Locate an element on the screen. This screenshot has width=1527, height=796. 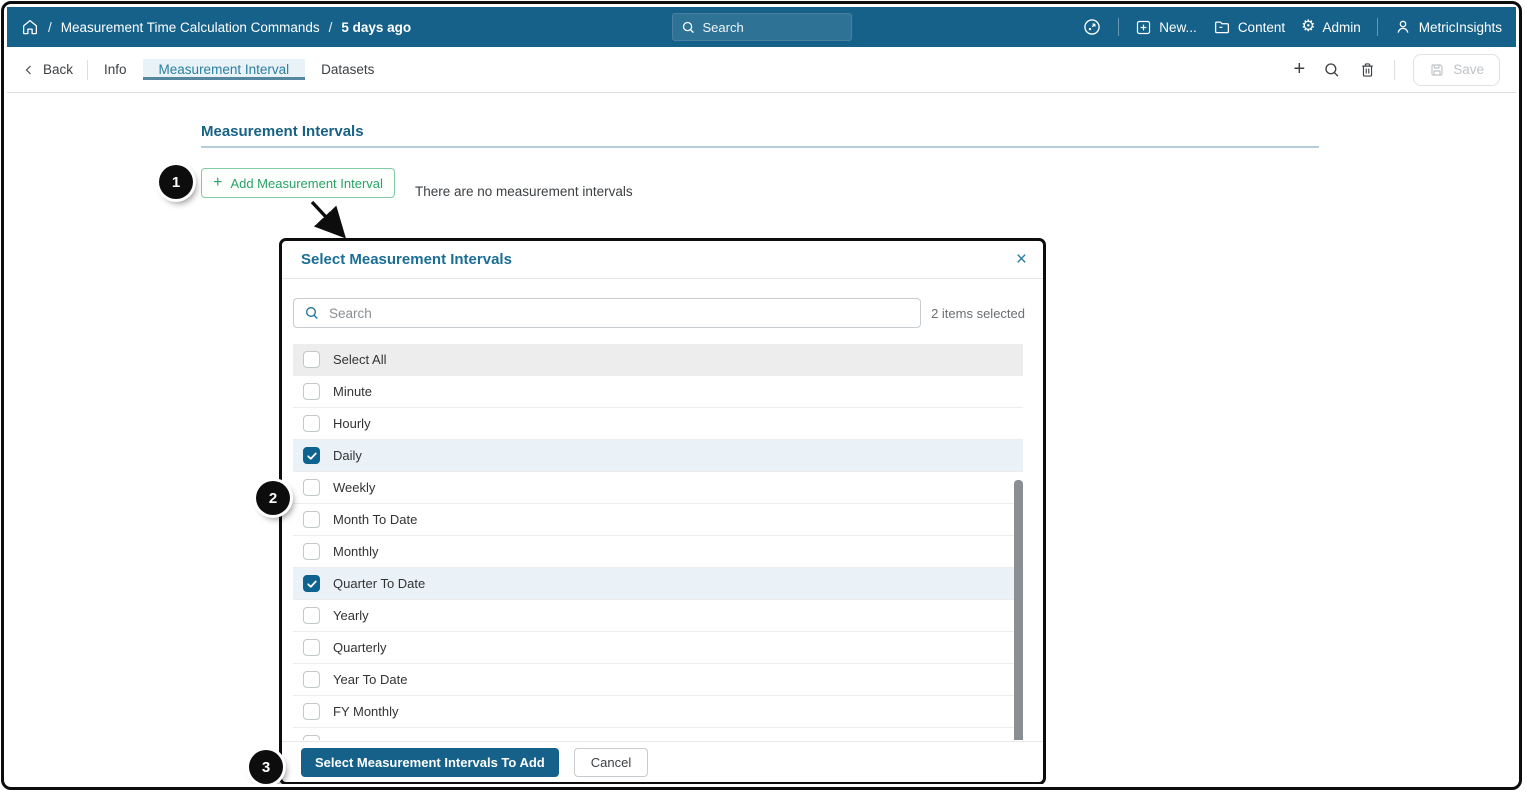
tab-datasets: Datasets is located at coordinates (347, 69).